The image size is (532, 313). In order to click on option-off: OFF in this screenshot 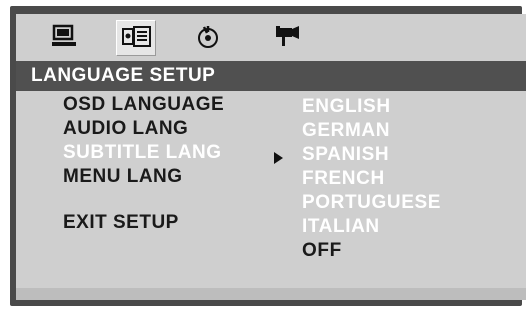, I will do `click(322, 251)`.